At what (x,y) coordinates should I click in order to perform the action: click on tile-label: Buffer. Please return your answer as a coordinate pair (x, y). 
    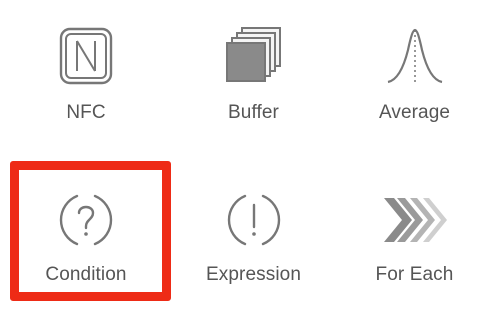
    Looking at the image, I should click on (253, 112).